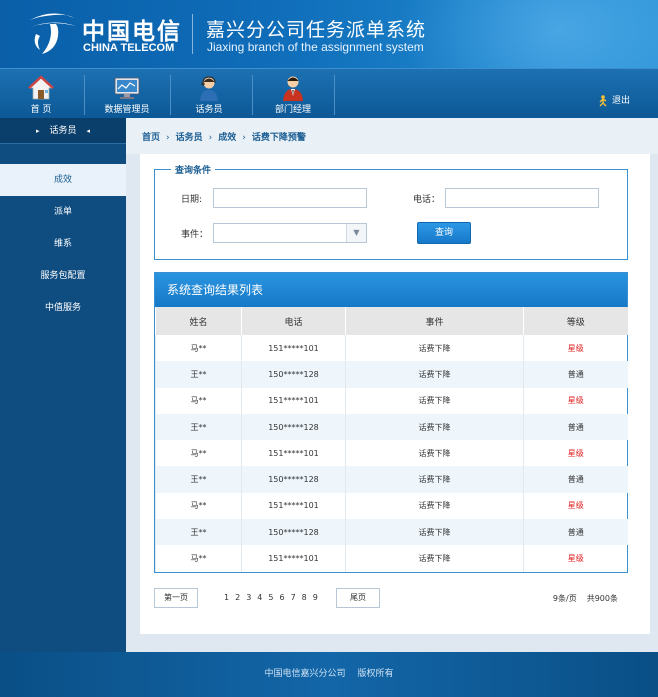 Image resolution: width=658 pixels, height=697 pixels. Describe the element at coordinates (315, 597) in the screenshot. I see `page-number-link: 9` at that location.